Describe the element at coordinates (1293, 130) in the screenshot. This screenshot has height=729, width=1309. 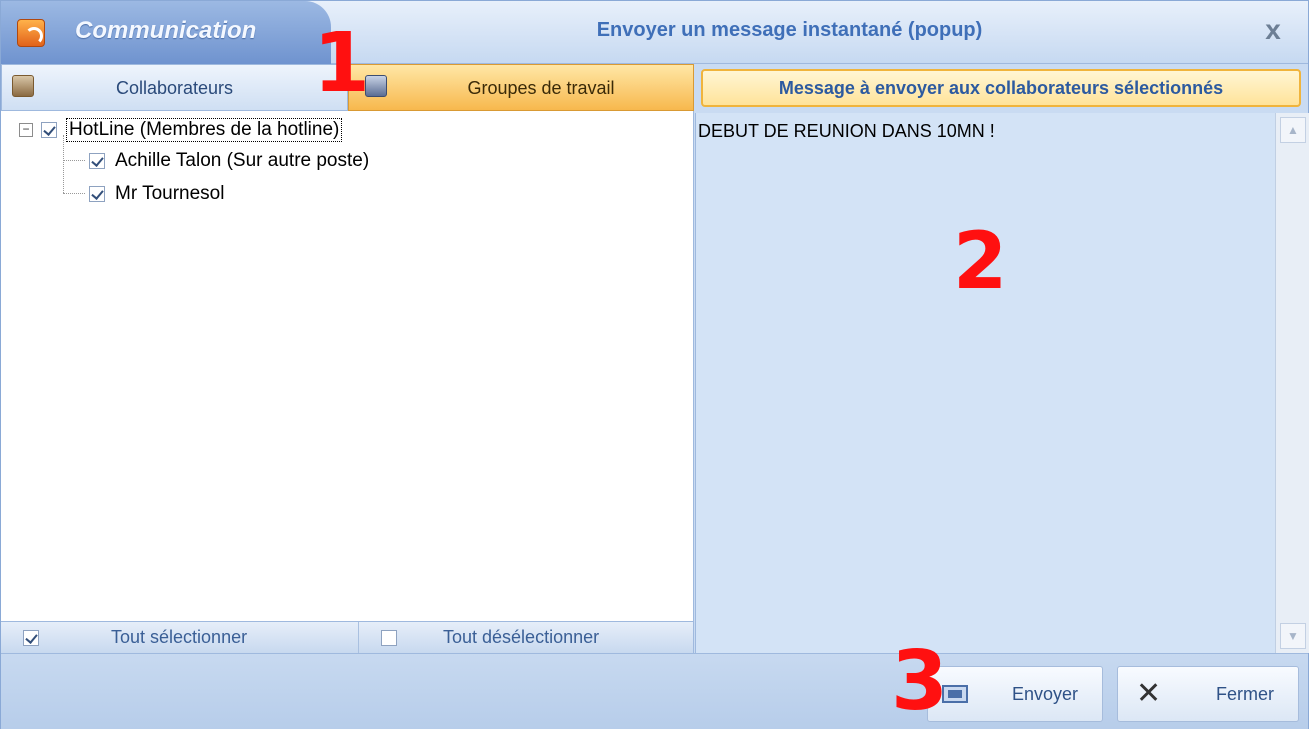
I see `scroll-up-icon: ▲` at that location.